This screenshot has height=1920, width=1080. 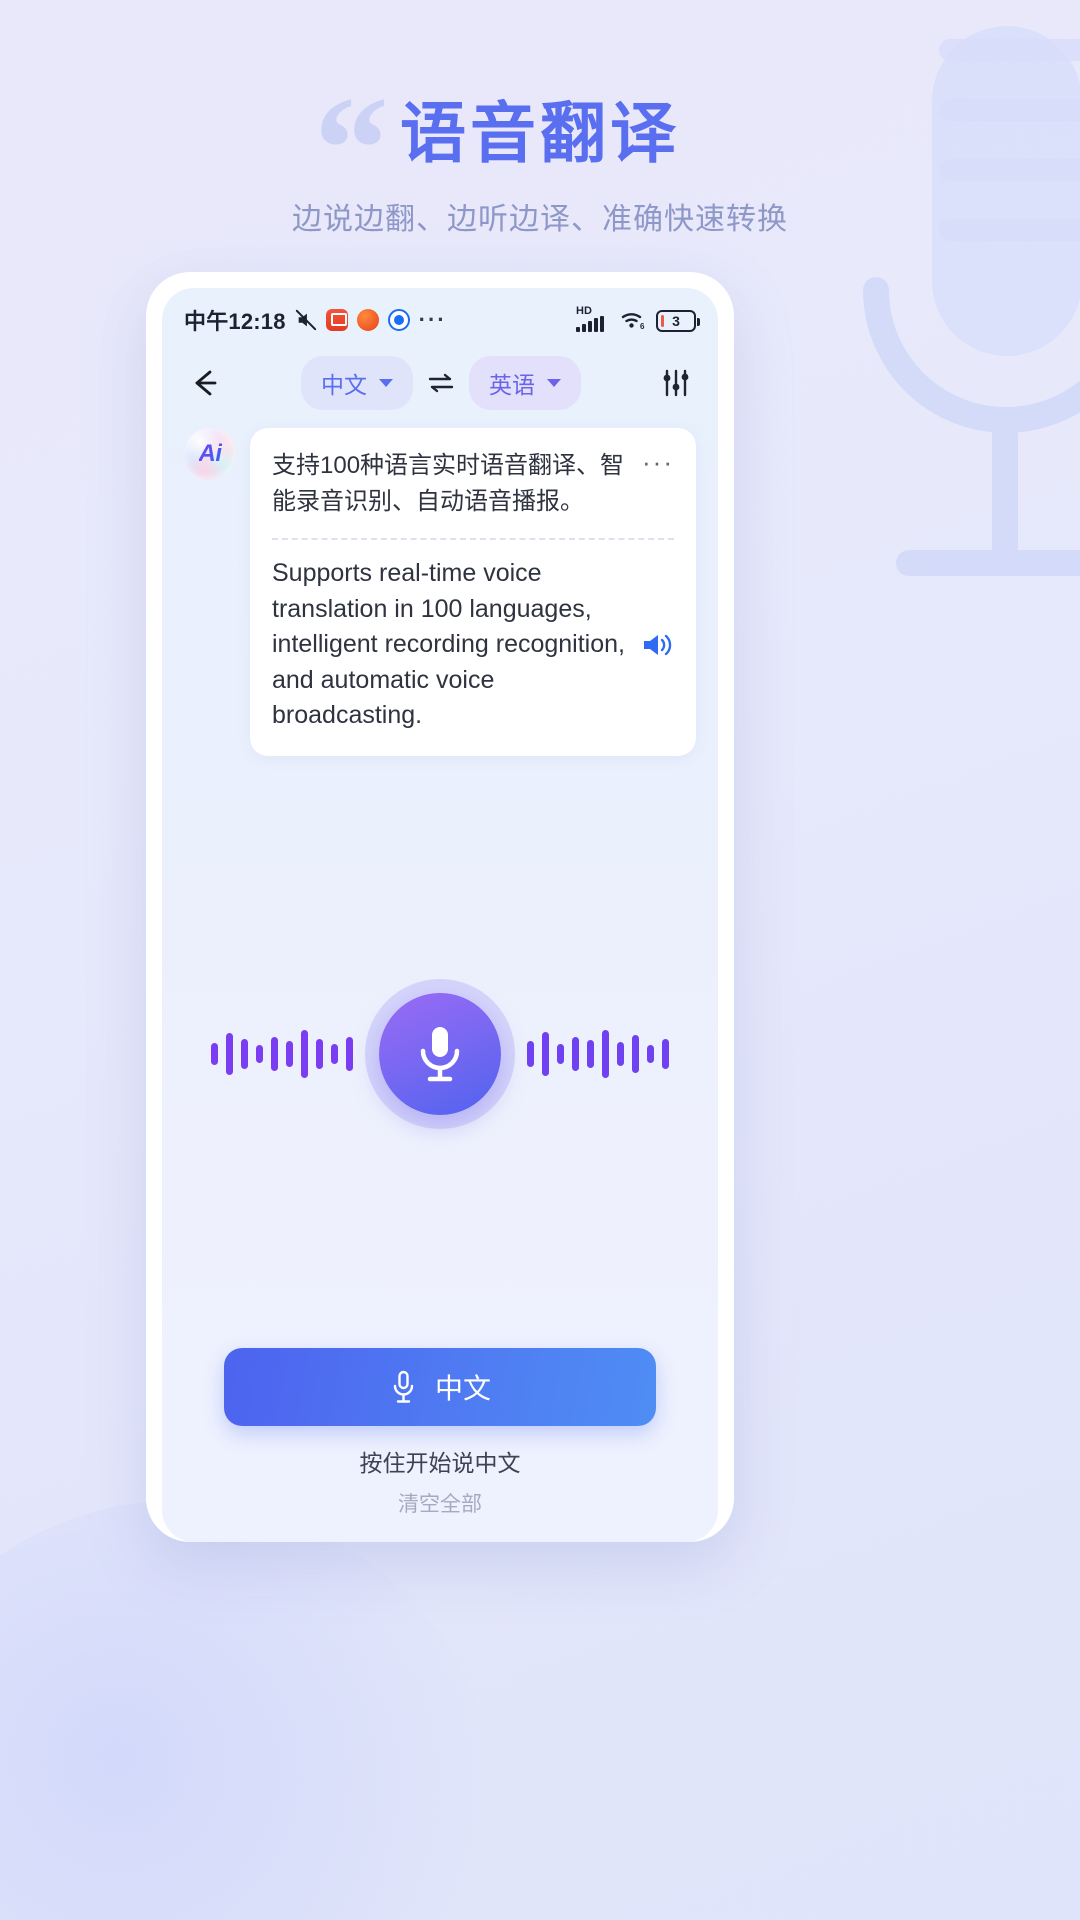 I want to click on more-options-icon: ···, so click(x=658, y=461).